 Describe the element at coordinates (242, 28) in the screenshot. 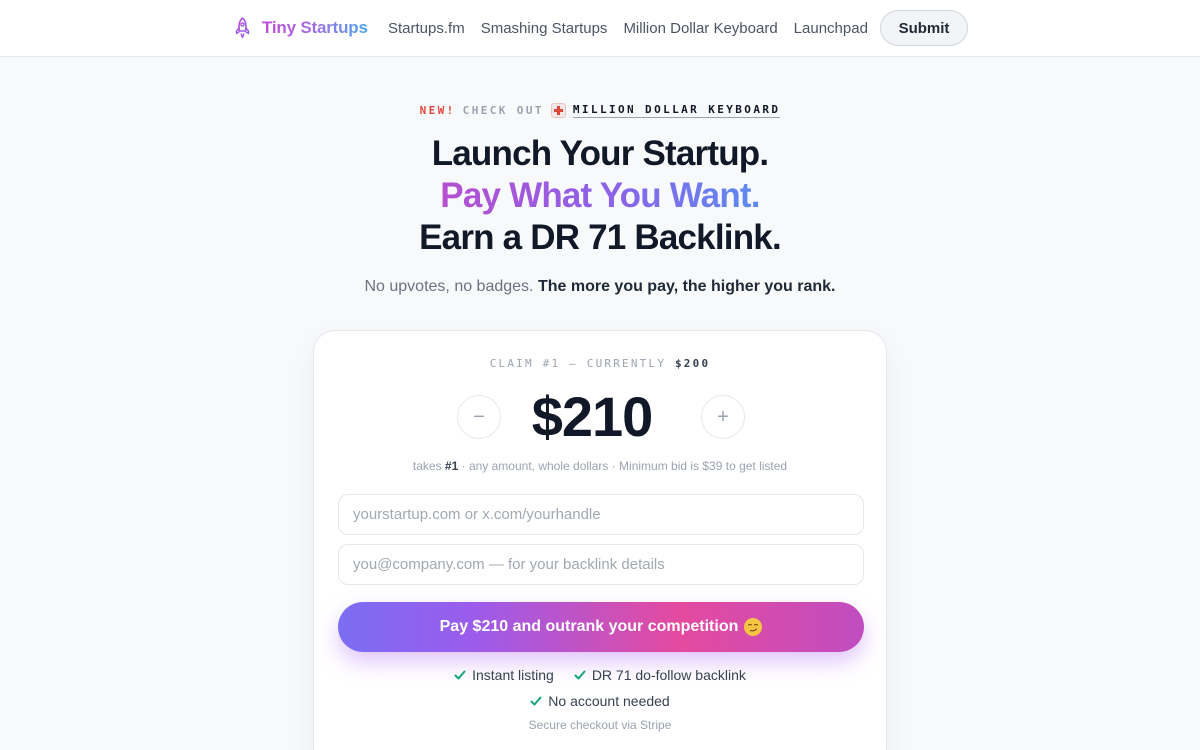

I see `rocket-icon` at that location.